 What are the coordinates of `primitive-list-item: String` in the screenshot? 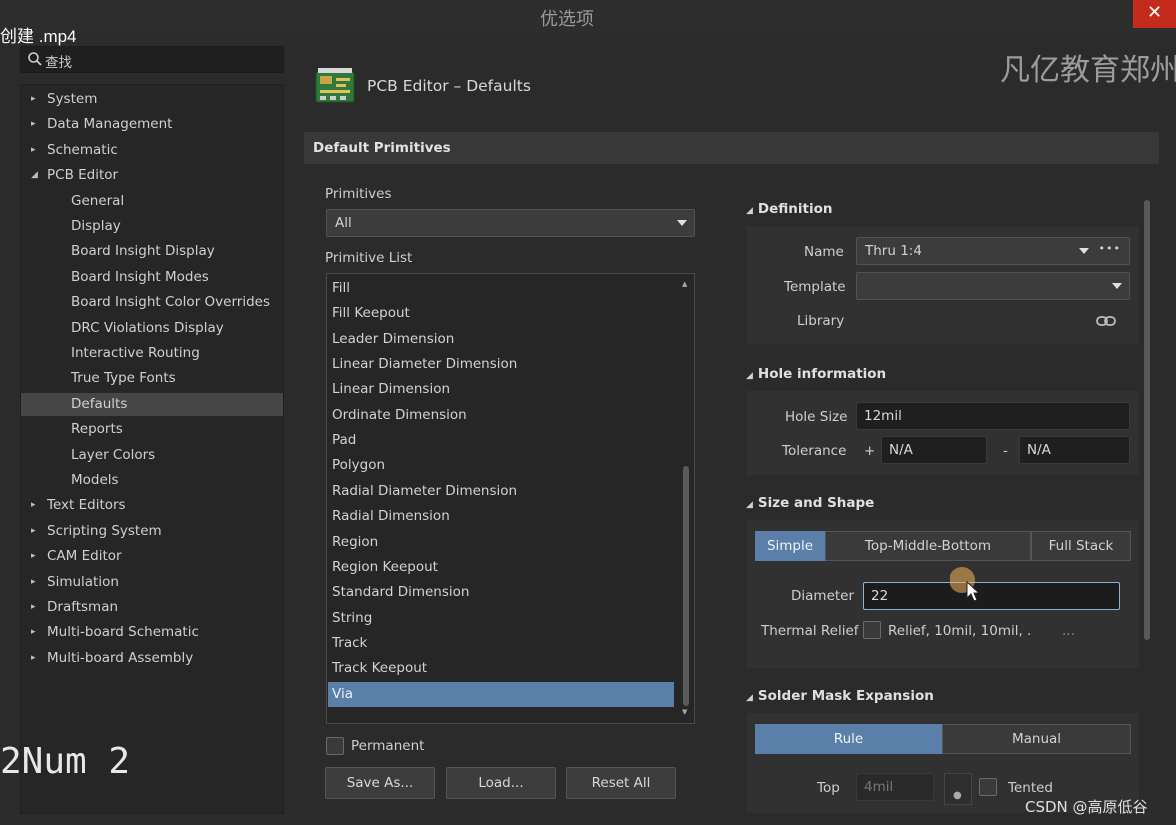 It's located at (501, 618).